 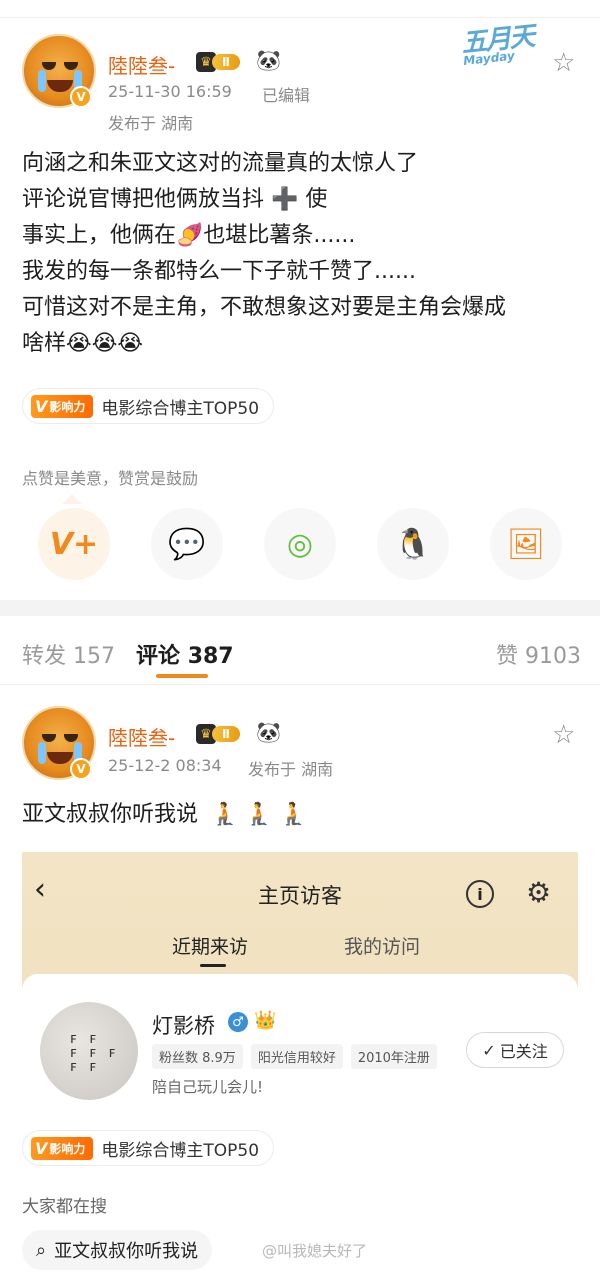 What do you see at coordinates (170, 91) in the screenshot?
I see `post-timestamp: 25-11-30 16:59` at bounding box center [170, 91].